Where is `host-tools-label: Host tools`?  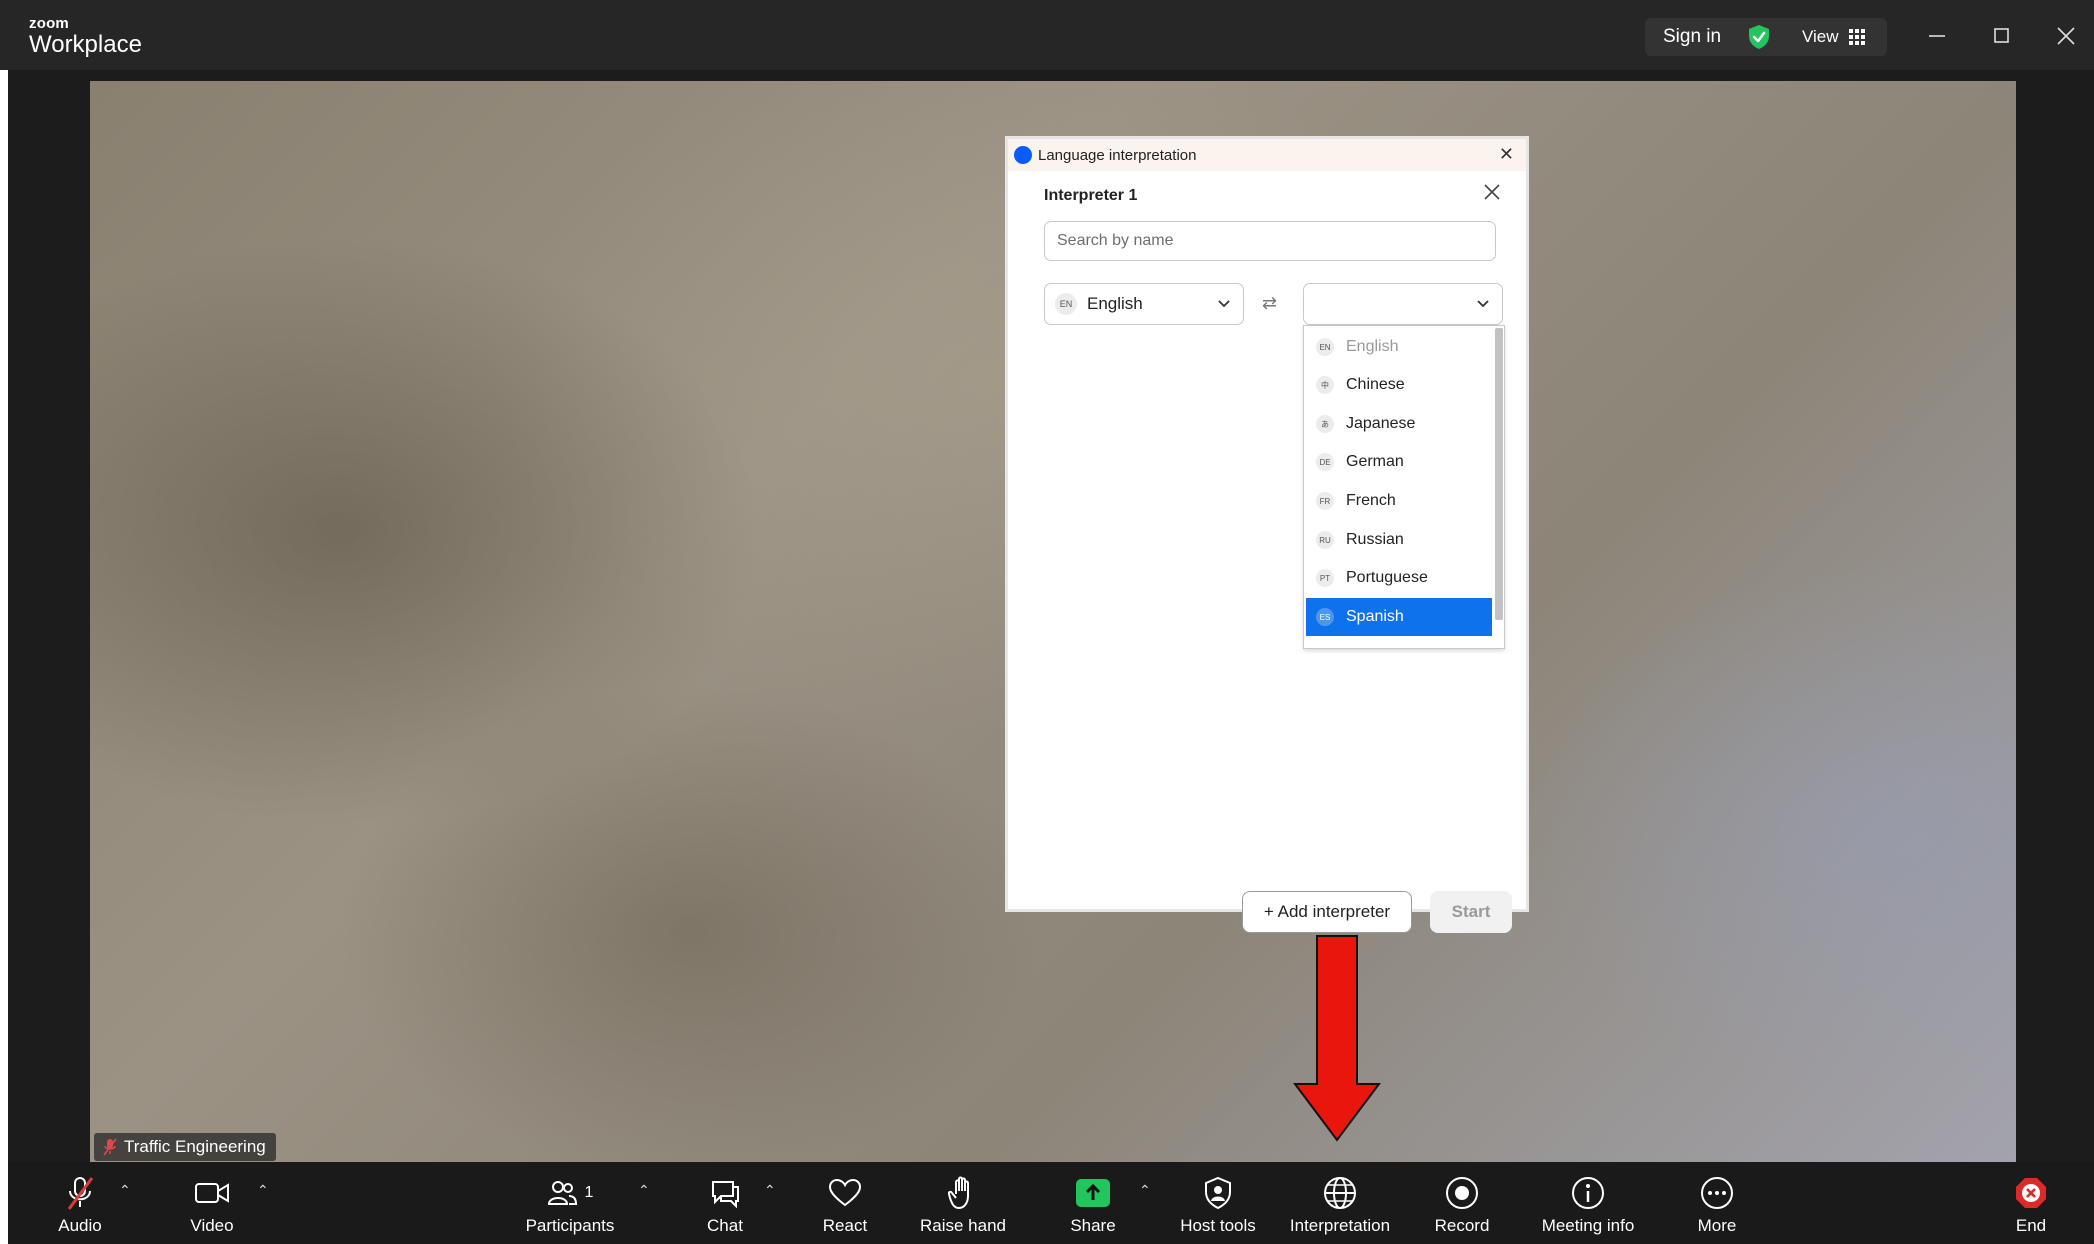 host-tools-label: Host tools is located at coordinates (1218, 1225).